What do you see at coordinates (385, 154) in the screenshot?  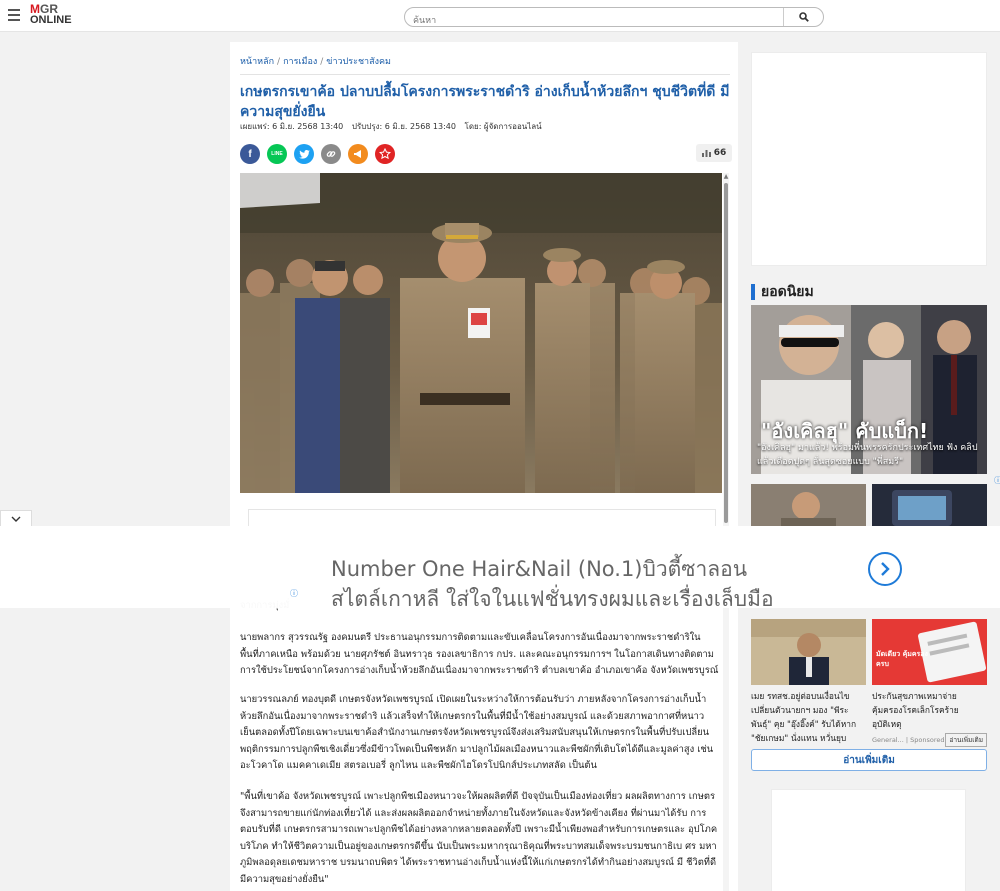 I see `star-icon` at bounding box center [385, 154].